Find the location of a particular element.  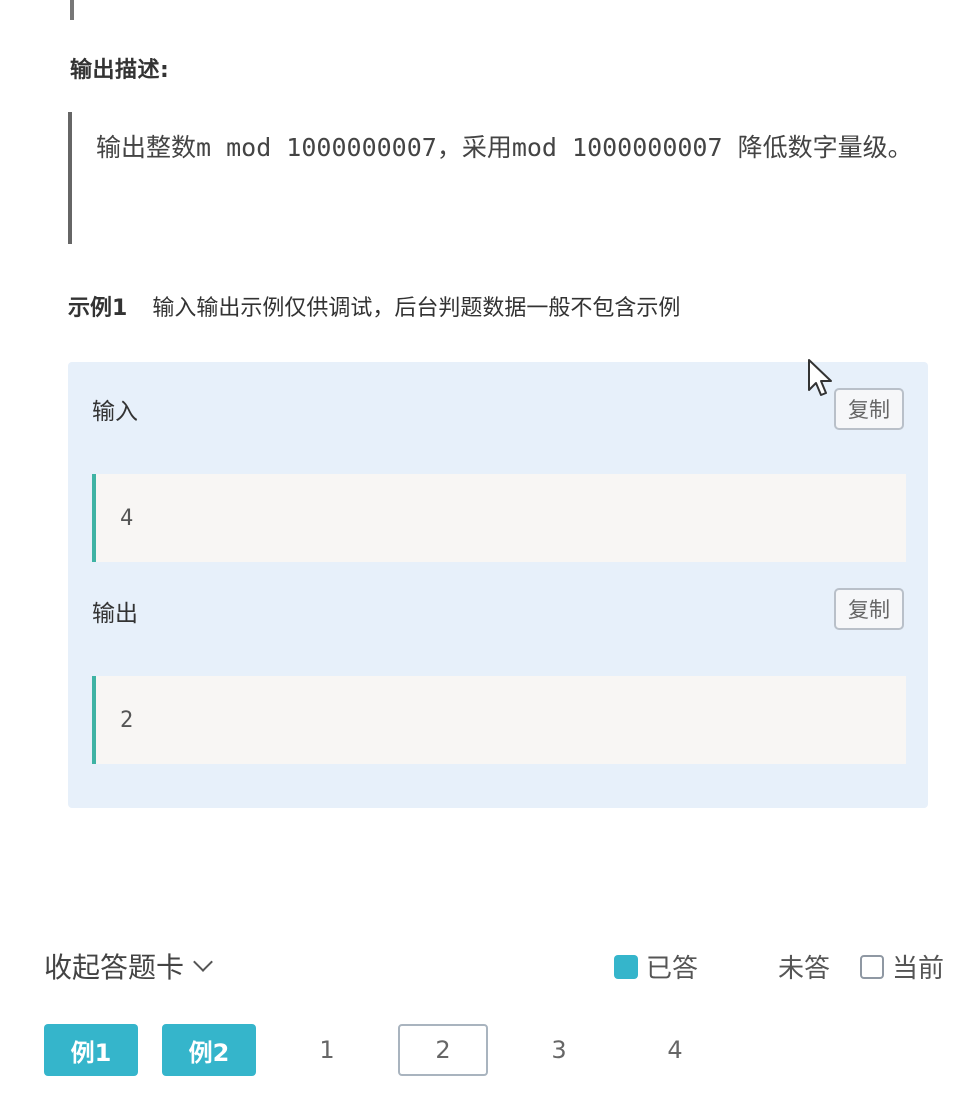

answer-item-example-1: 例1 is located at coordinates (91, 1050).